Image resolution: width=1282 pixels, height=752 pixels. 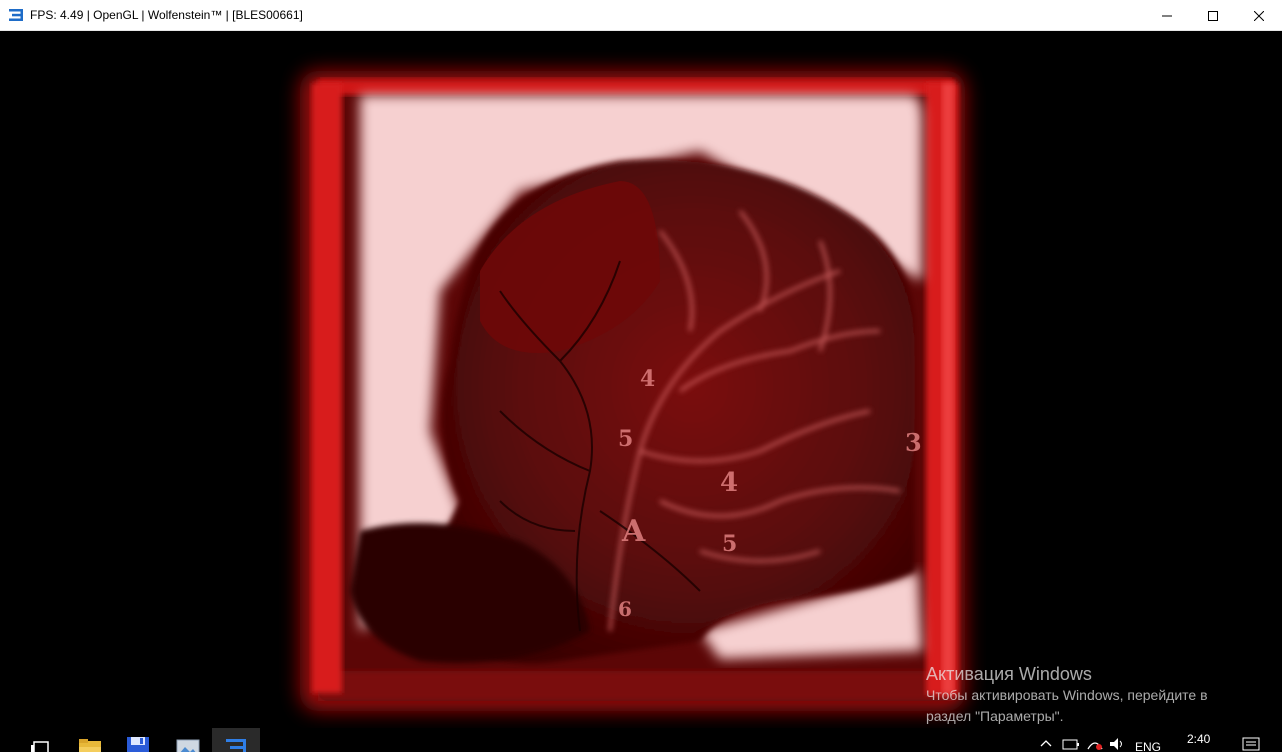 I want to click on rpcs3-taskbar-button, so click(x=236, y=740).